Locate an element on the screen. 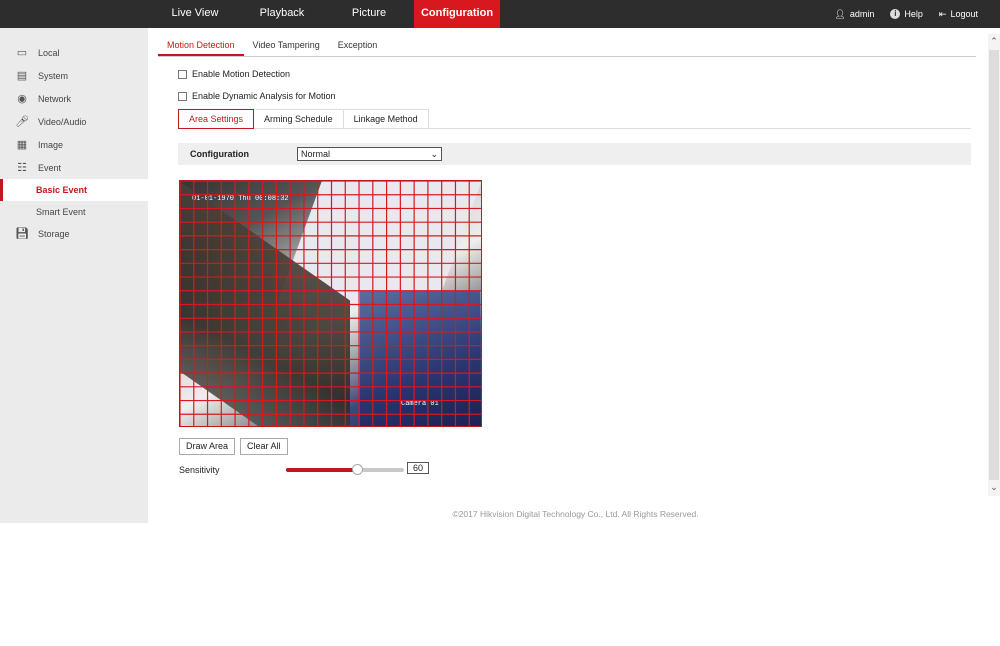  scrollbar-thumb is located at coordinates (994, 265).